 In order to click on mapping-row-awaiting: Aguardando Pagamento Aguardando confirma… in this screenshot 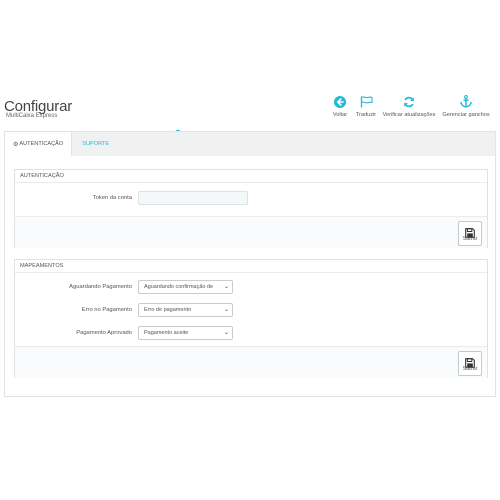, I will do `click(251, 287)`.